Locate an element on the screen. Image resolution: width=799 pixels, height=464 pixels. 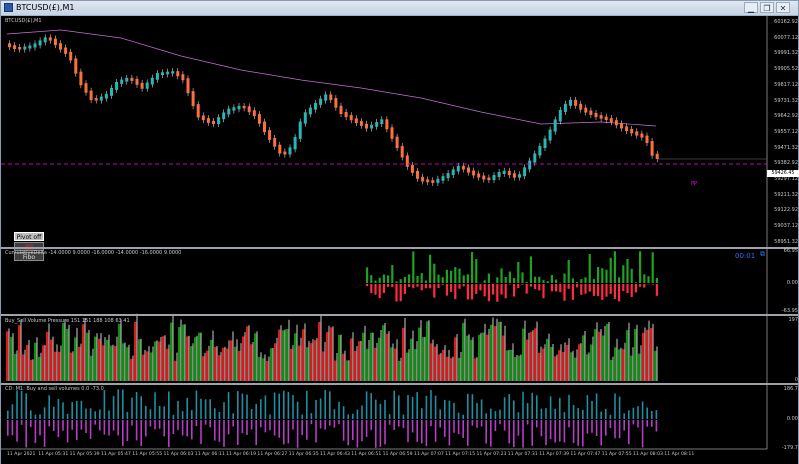
time-axis-label: 11 Apr 06:27 is located at coordinates (272, 454).